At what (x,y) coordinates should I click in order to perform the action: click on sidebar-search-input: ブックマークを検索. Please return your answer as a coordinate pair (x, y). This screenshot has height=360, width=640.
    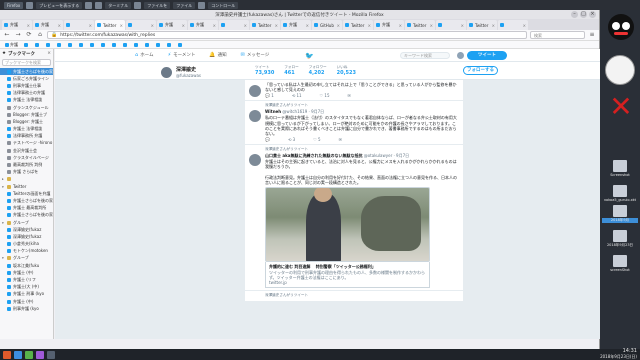
    Looking at the image, I should click on (26, 62).